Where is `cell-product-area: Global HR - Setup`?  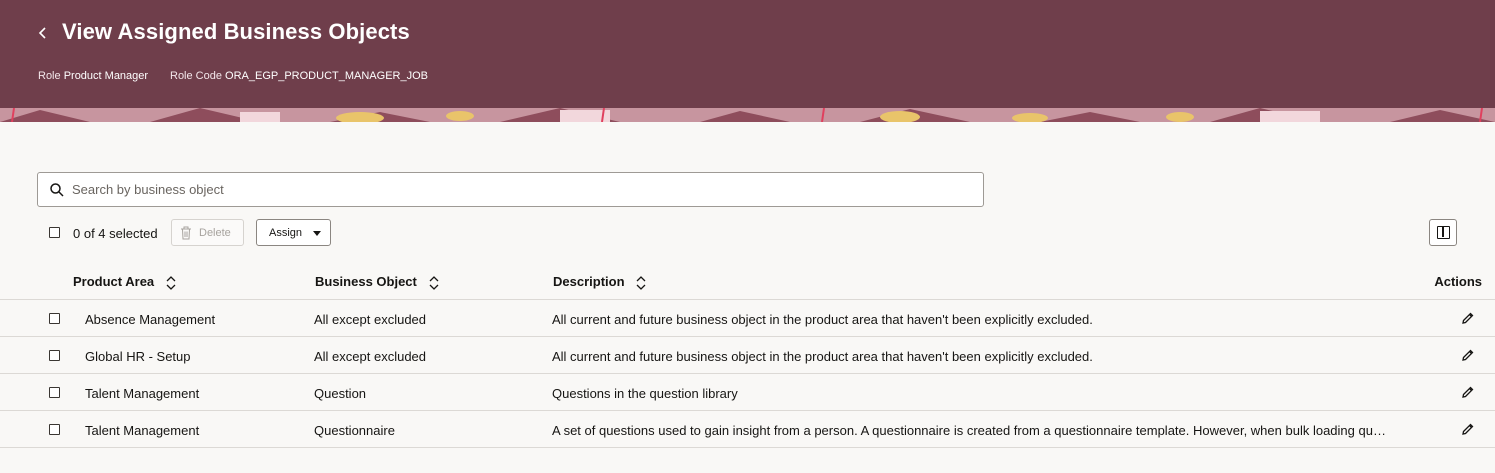 cell-product-area: Global HR - Setup is located at coordinates (138, 356).